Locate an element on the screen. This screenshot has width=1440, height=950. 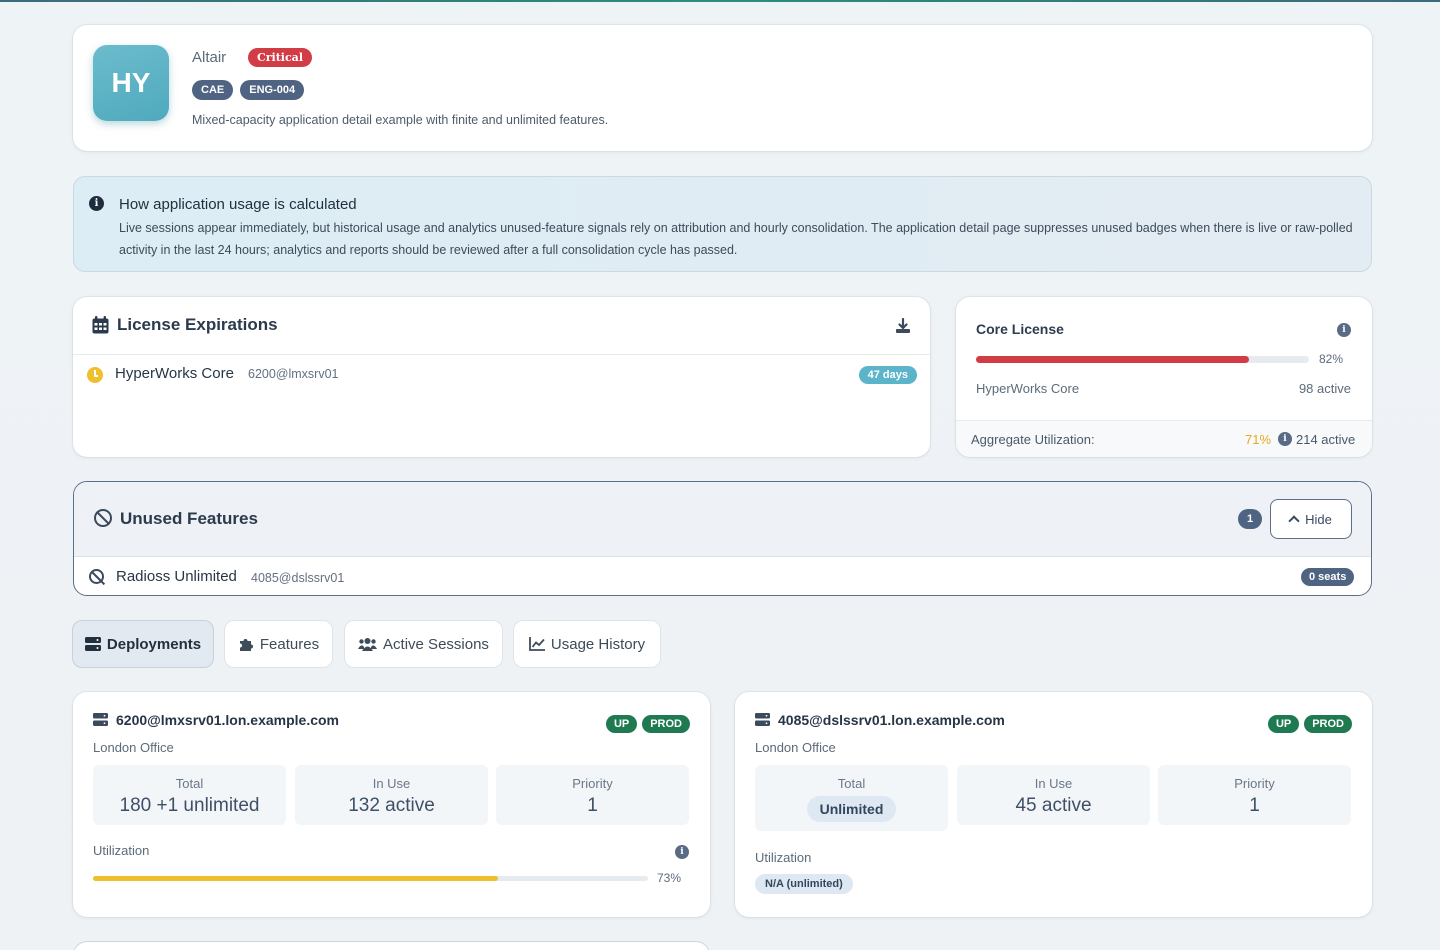
unused-feature-name: Radioss Unlimited is located at coordinates (176, 576).